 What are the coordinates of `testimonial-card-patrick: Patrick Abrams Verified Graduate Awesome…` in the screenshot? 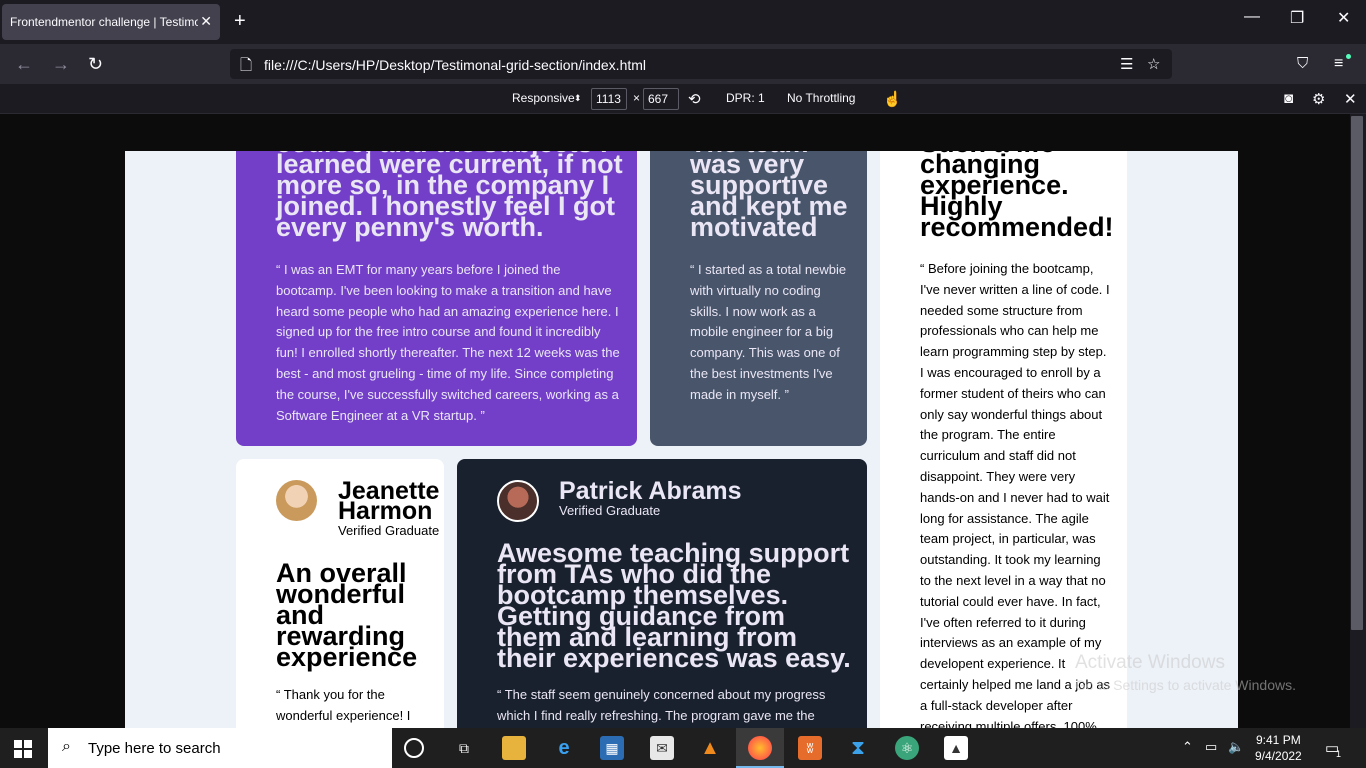 It's located at (662, 593).